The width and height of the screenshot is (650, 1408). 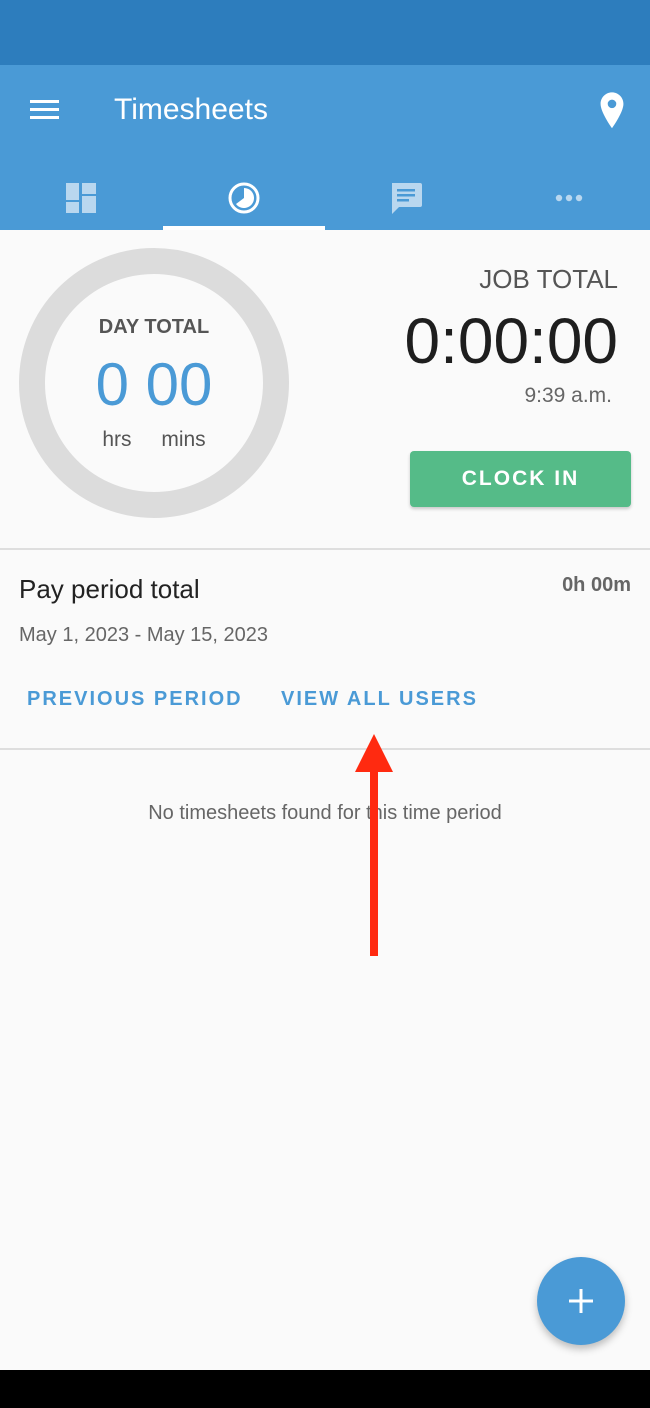 What do you see at coordinates (154, 327) in the screenshot?
I see `day-total-label: DAY TOTAL` at bounding box center [154, 327].